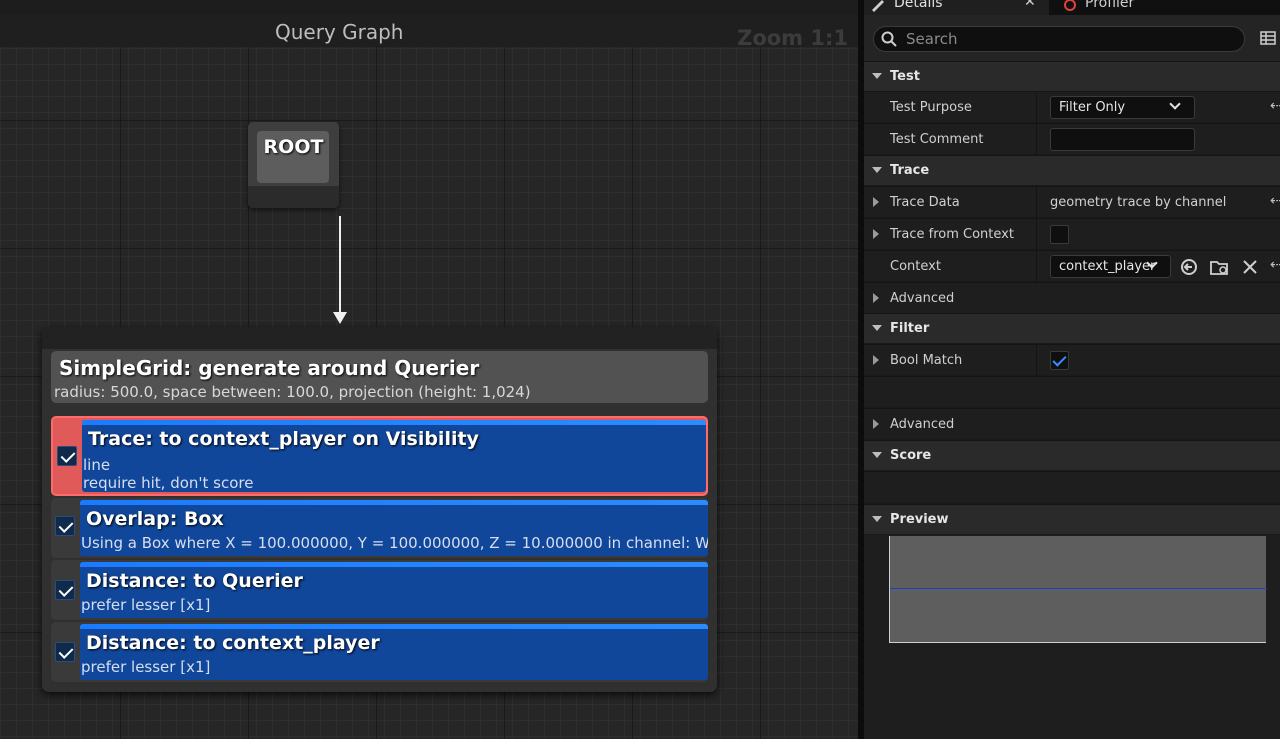 The width and height of the screenshot is (1280, 739). What do you see at coordinates (1122, 139) in the screenshot?
I see `test-comment-field` at bounding box center [1122, 139].